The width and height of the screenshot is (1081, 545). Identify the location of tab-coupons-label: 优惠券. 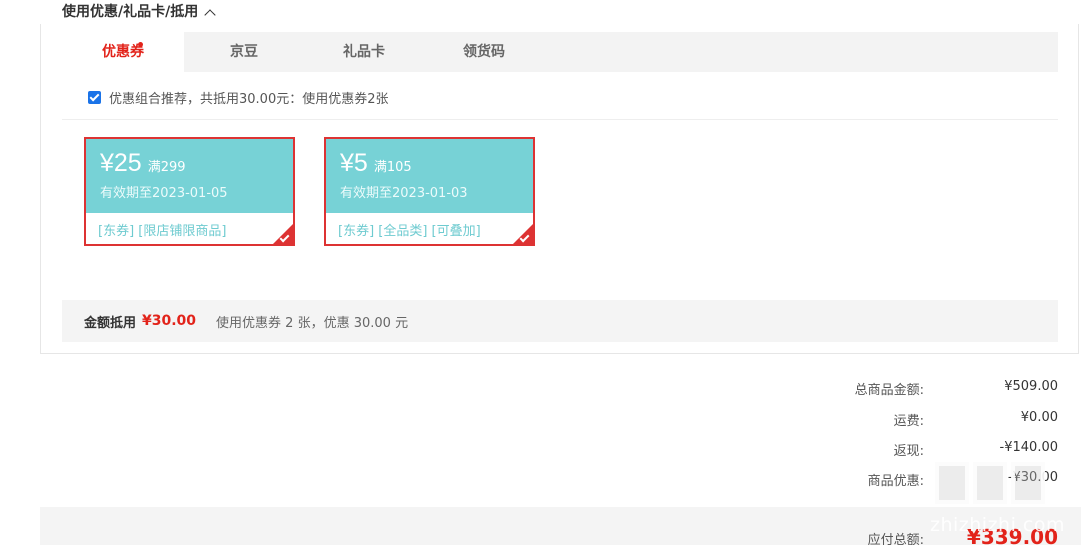
(123, 52).